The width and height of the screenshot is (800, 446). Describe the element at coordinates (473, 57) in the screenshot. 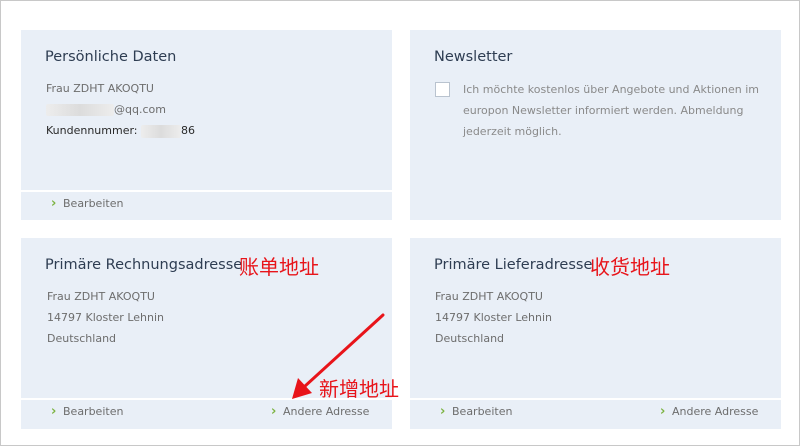

I see `newsletter-title: Newsletter` at that location.